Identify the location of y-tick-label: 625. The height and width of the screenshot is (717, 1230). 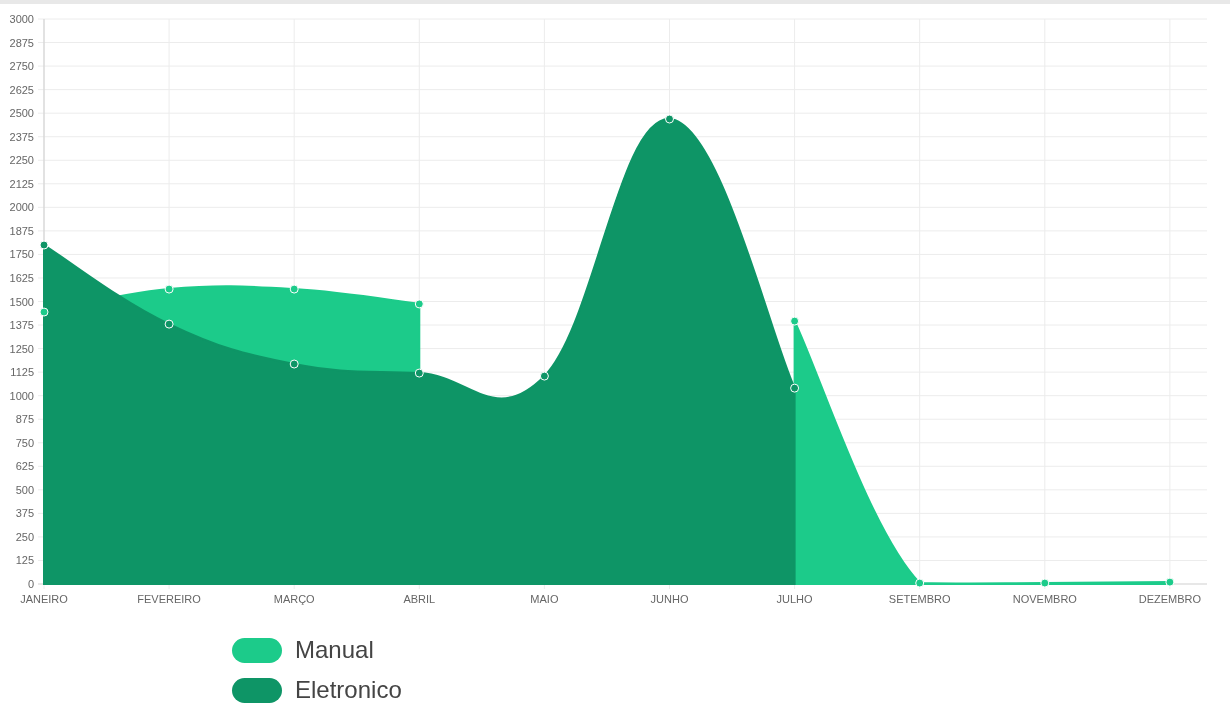
(24, 466).